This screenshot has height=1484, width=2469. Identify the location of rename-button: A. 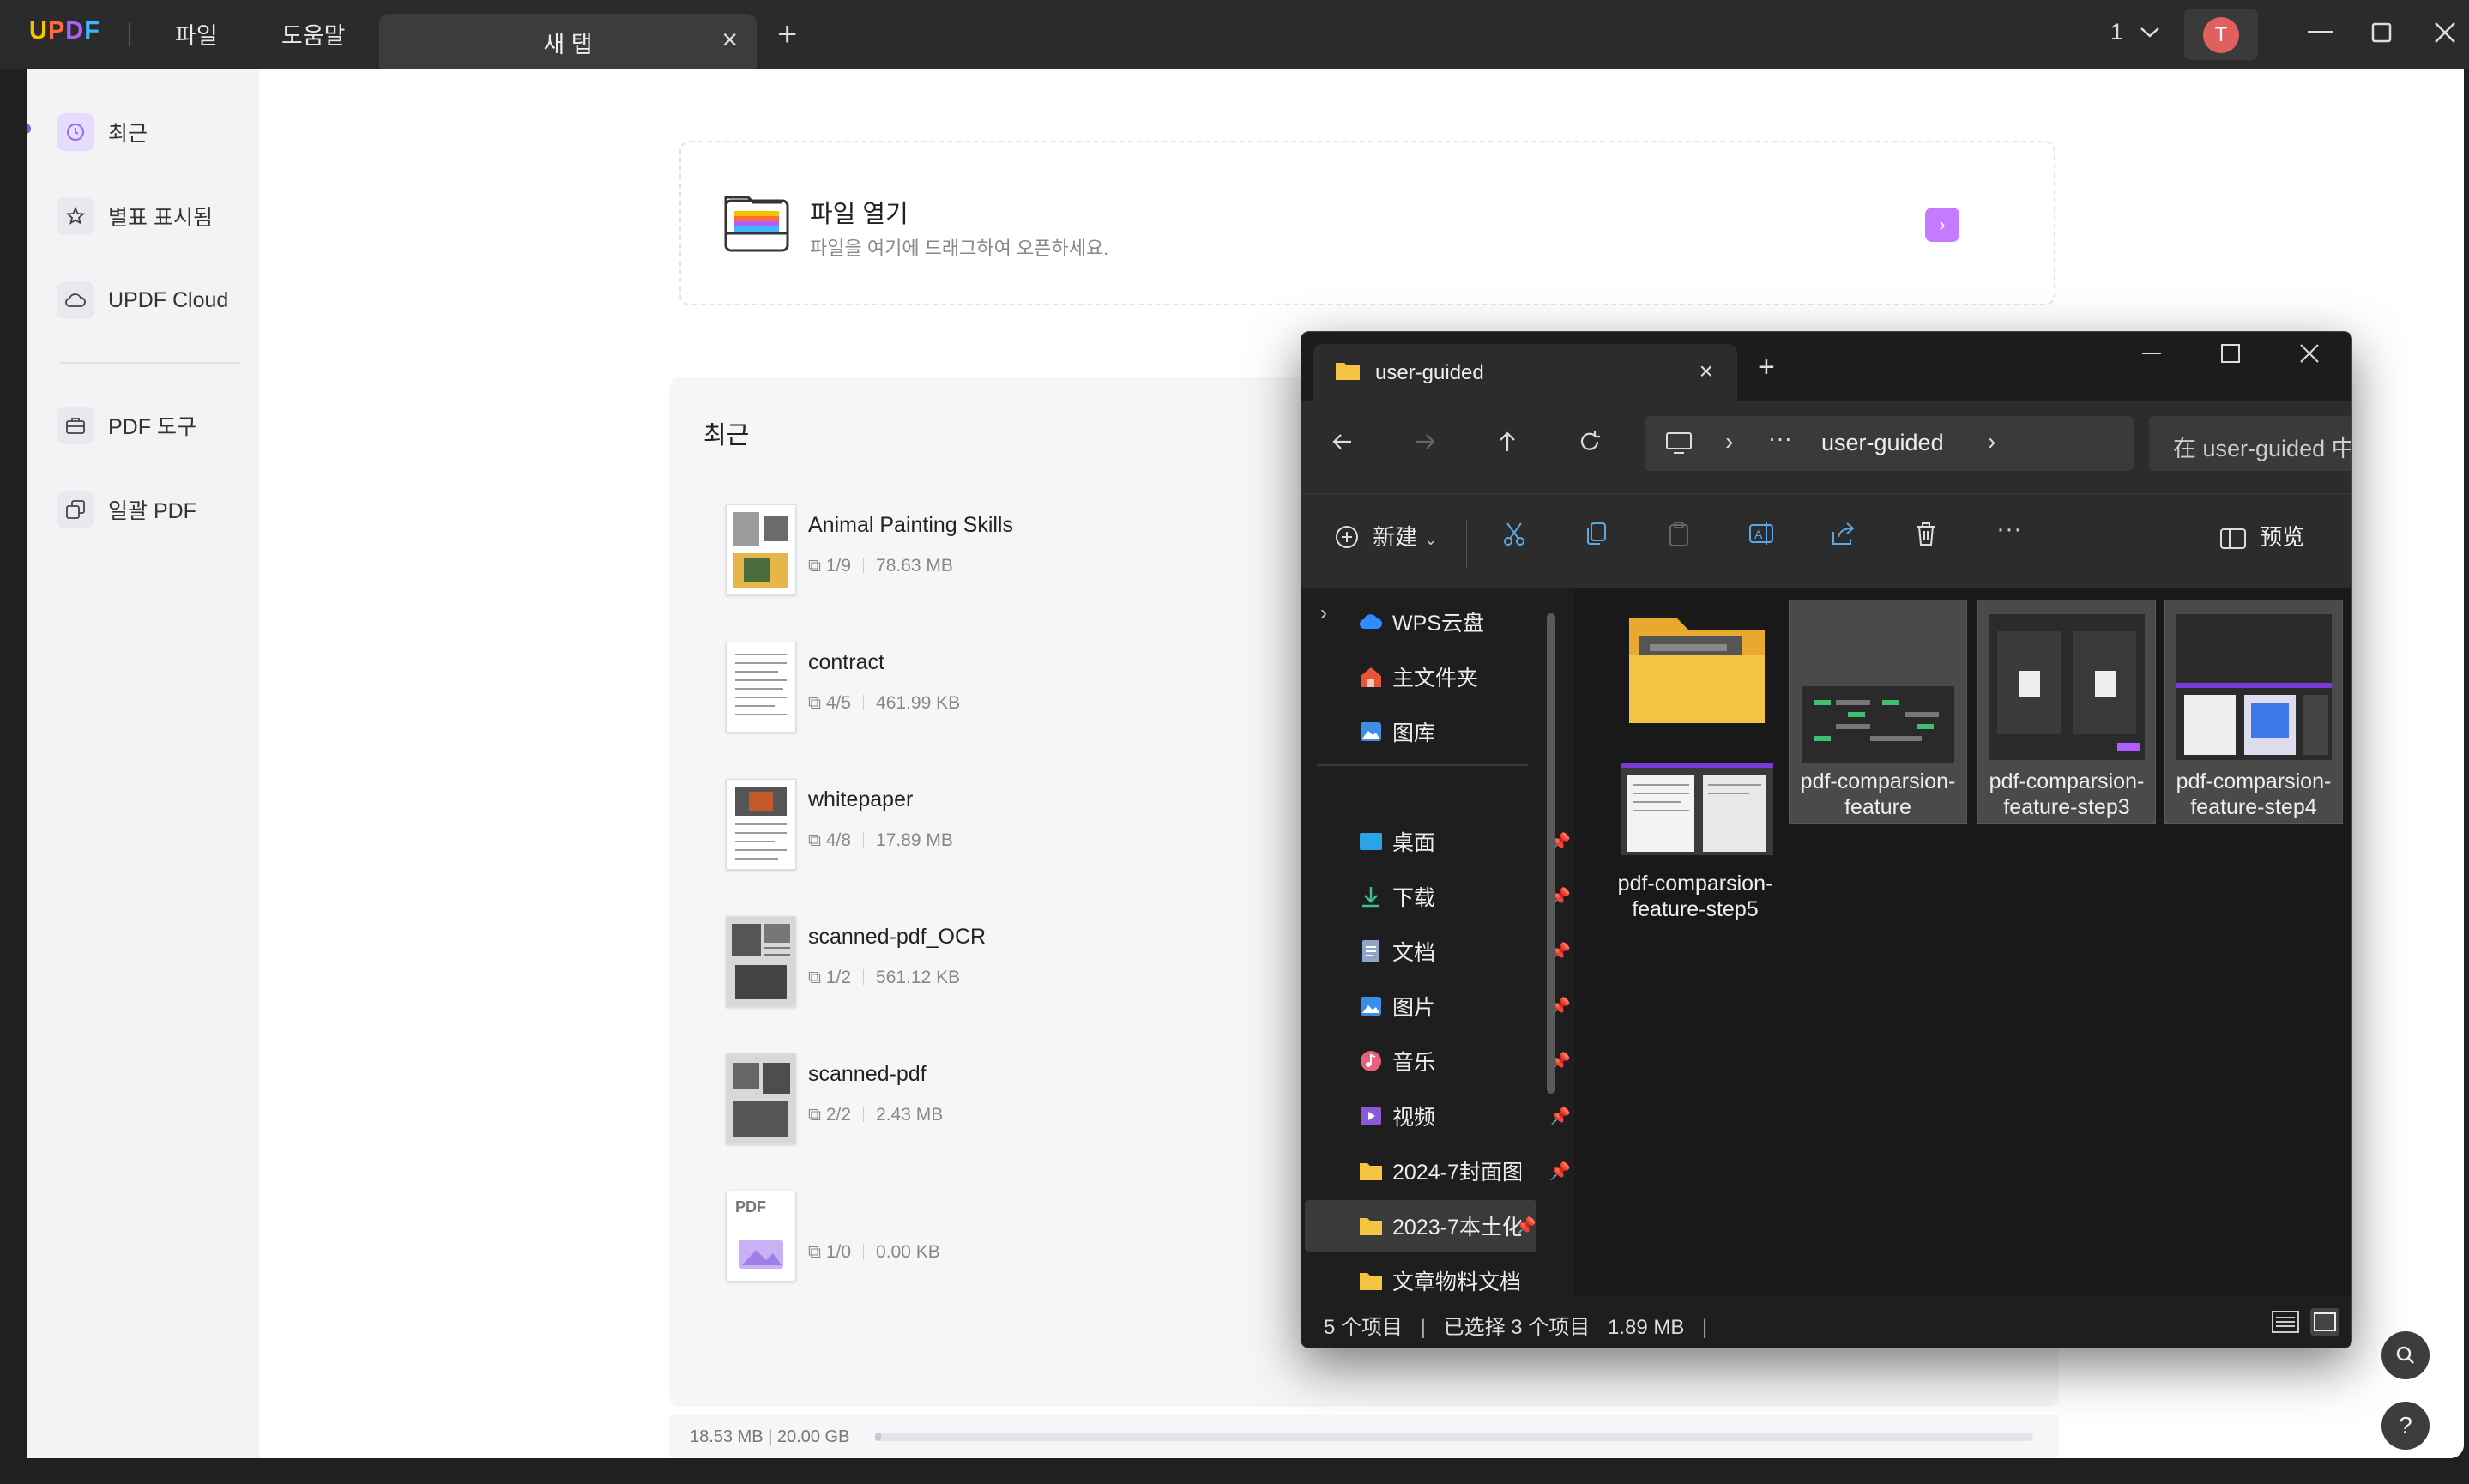
(1761, 536).